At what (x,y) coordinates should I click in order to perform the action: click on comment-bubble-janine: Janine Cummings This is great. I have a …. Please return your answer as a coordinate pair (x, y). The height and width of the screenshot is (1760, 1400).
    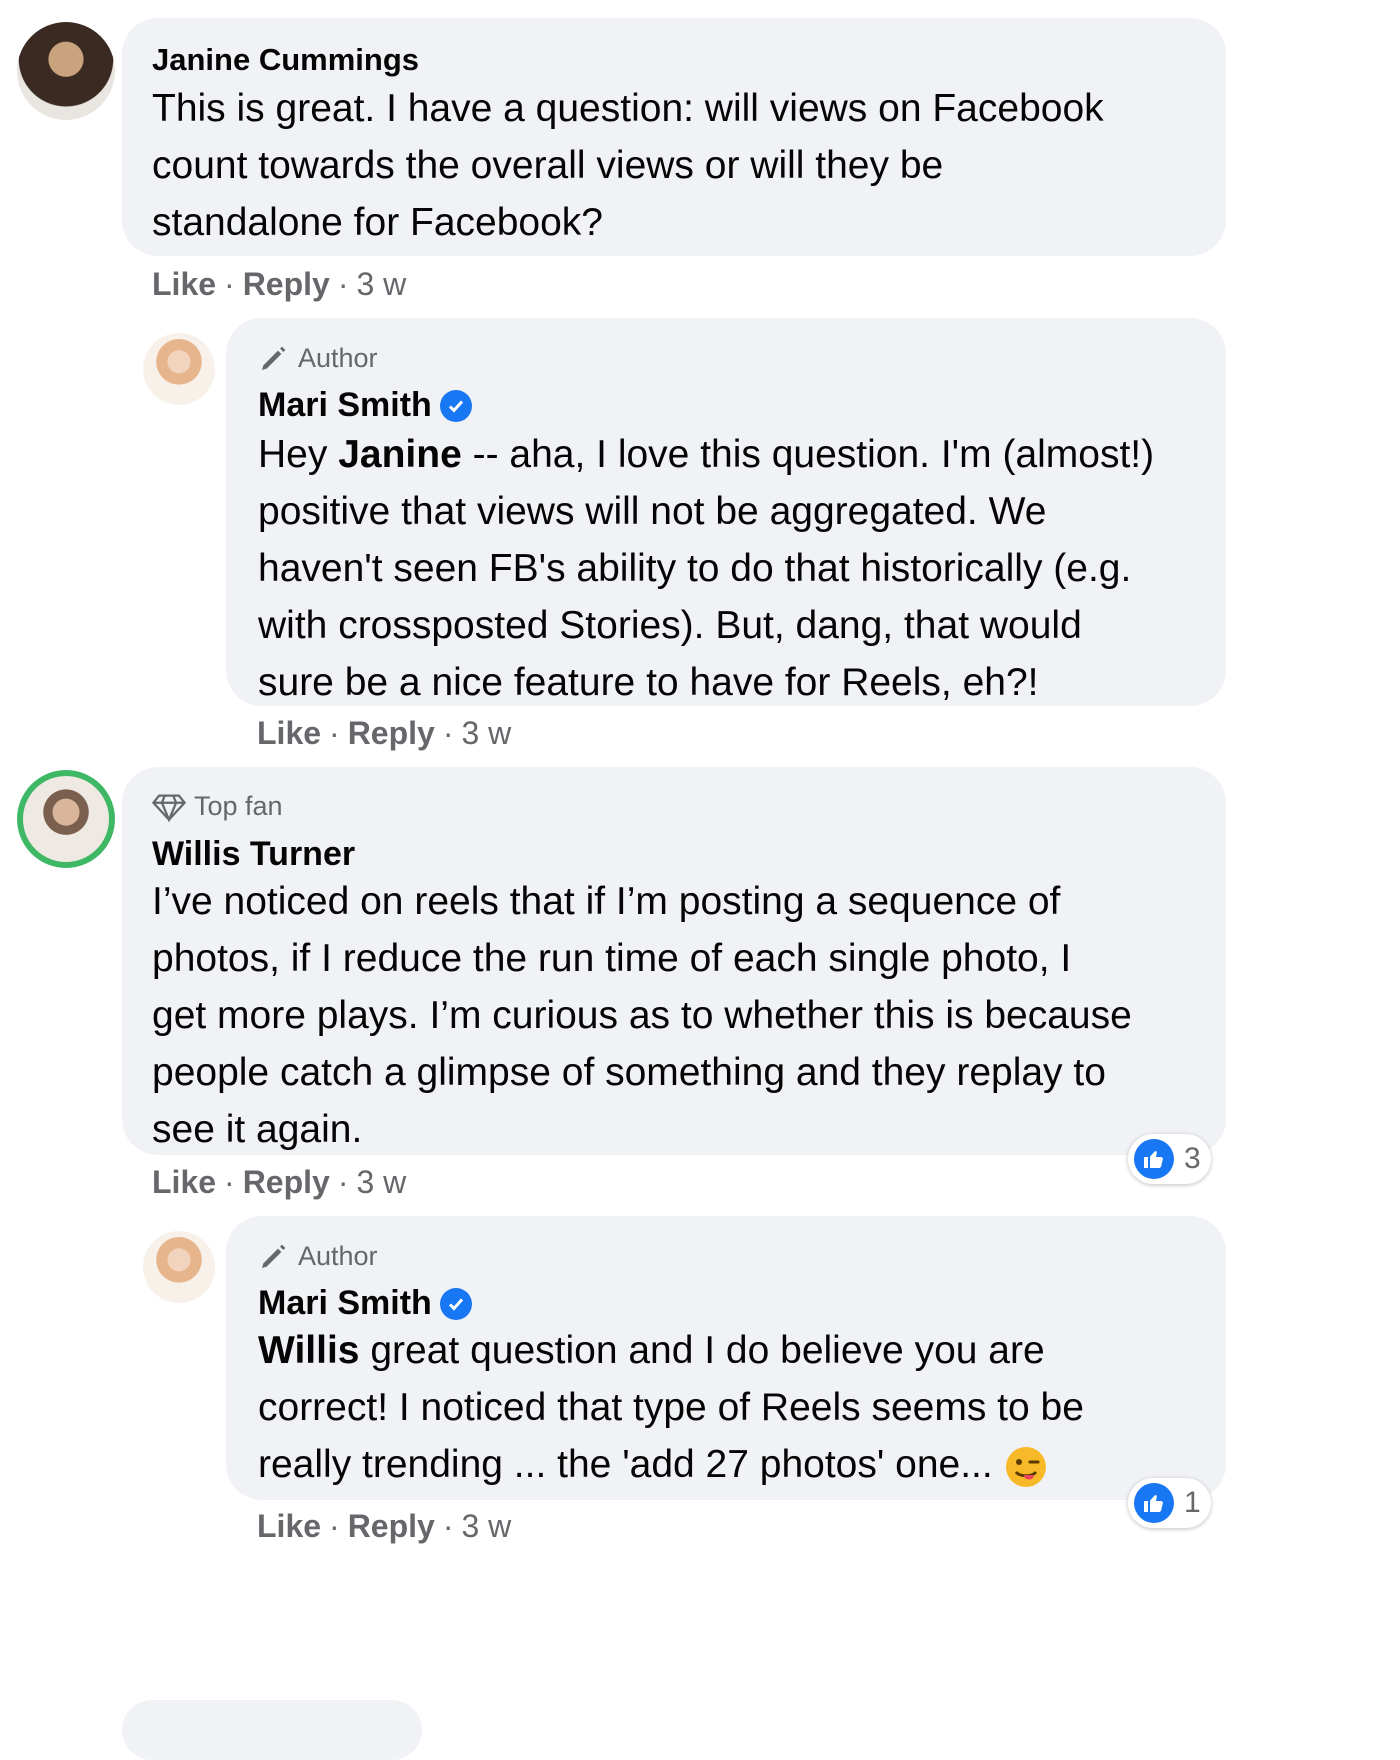
    Looking at the image, I should click on (674, 137).